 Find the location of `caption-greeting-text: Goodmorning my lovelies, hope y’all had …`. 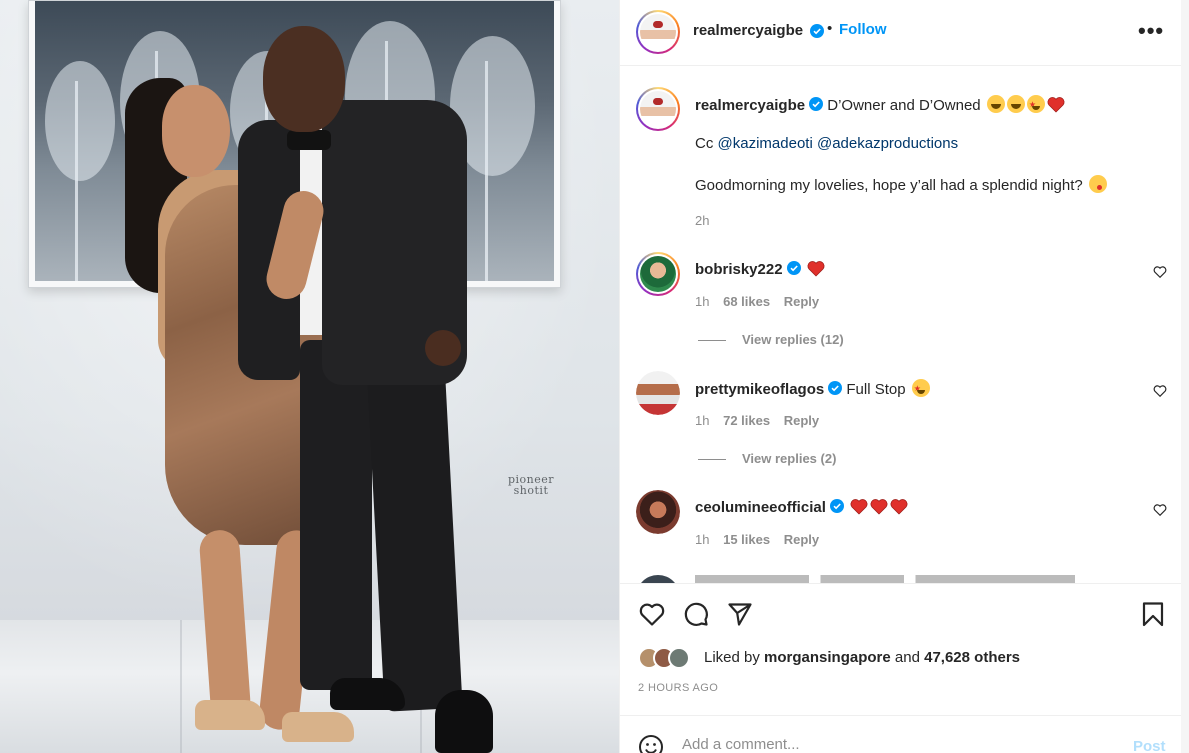

caption-greeting-text: Goodmorning my lovelies, hope y’all had … is located at coordinates (889, 185).